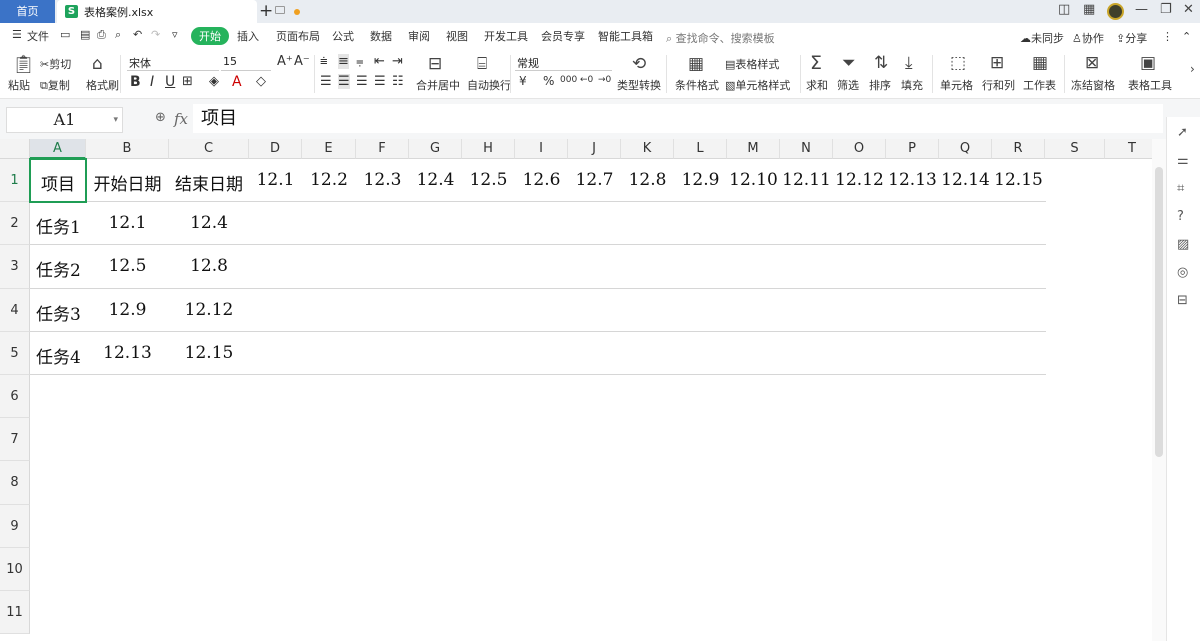 The image size is (1200, 641). What do you see at coordinates (15, 310) in the screenshot?
I see `row-header-4: 4` at bounding box center [15, 310].